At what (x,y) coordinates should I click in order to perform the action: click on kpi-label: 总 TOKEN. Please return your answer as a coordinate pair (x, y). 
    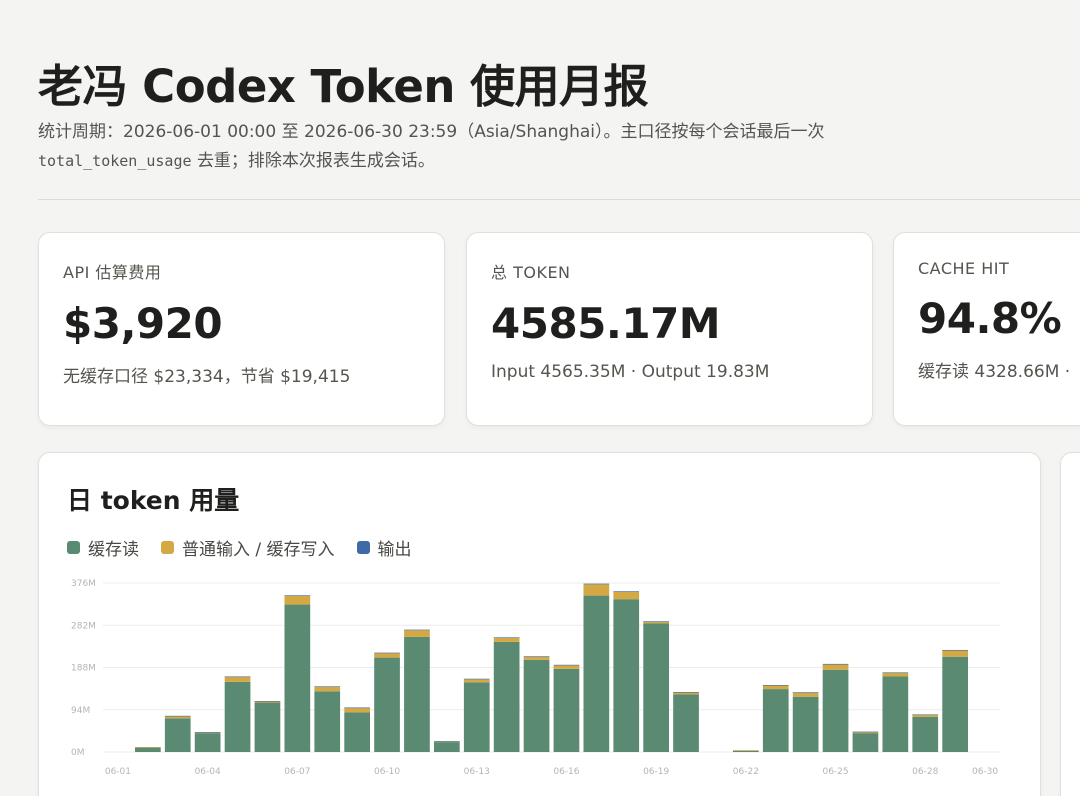
    Looking at the image, I should click on (531, 272).